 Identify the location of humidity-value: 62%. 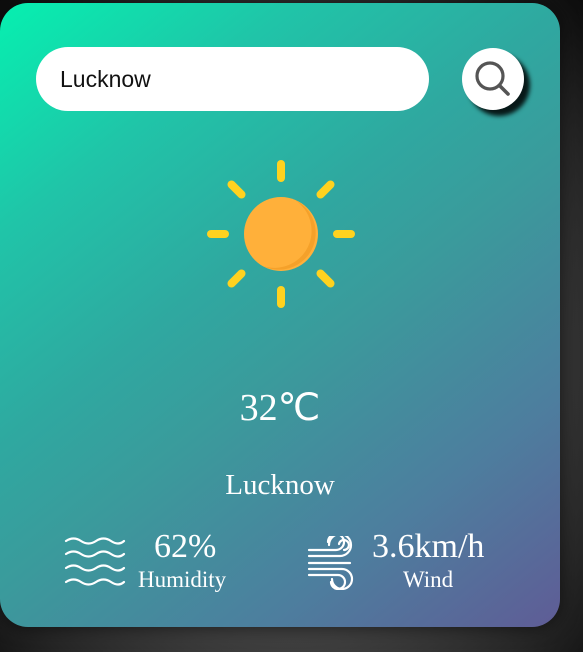
(185, 546).